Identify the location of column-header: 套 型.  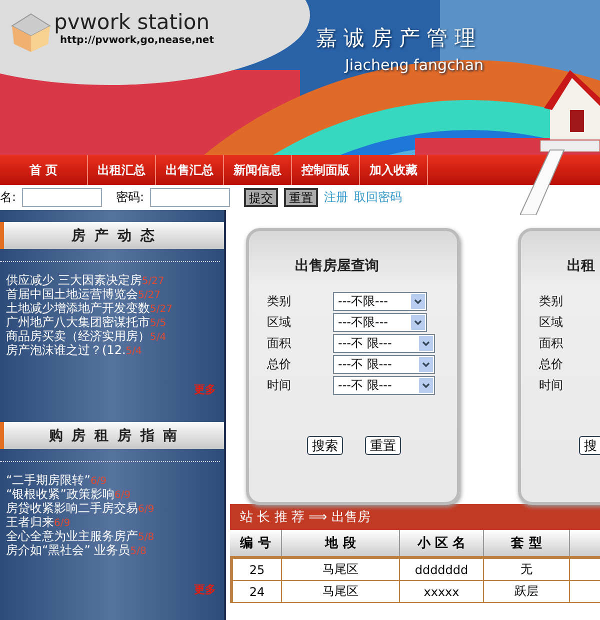
(527, 543).